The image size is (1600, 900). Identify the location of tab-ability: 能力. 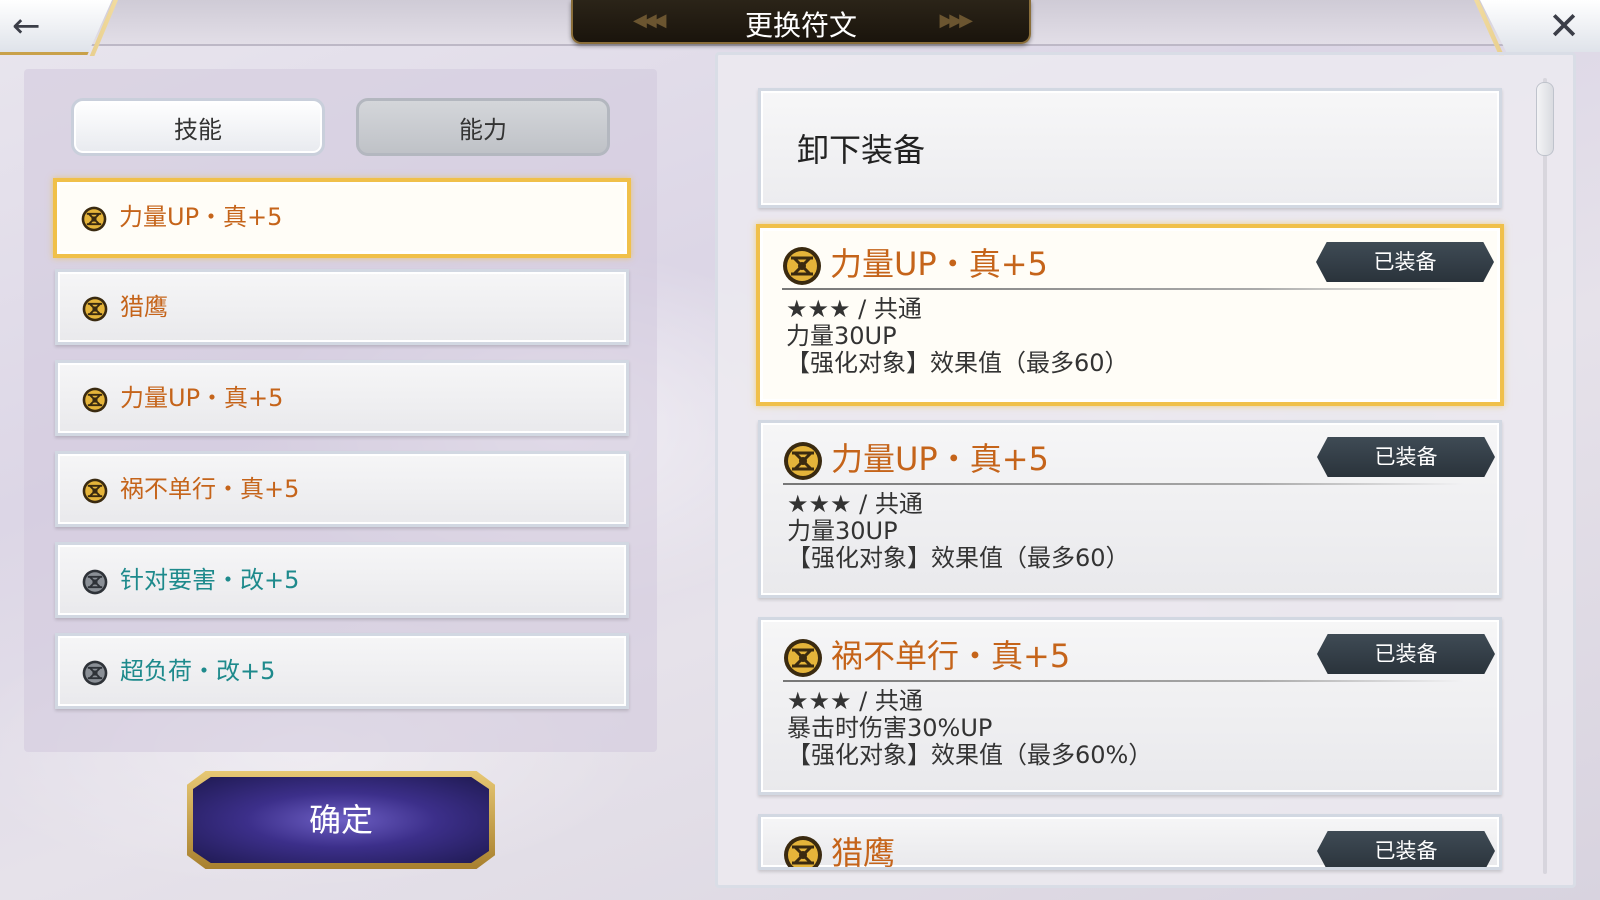
(483, 127).